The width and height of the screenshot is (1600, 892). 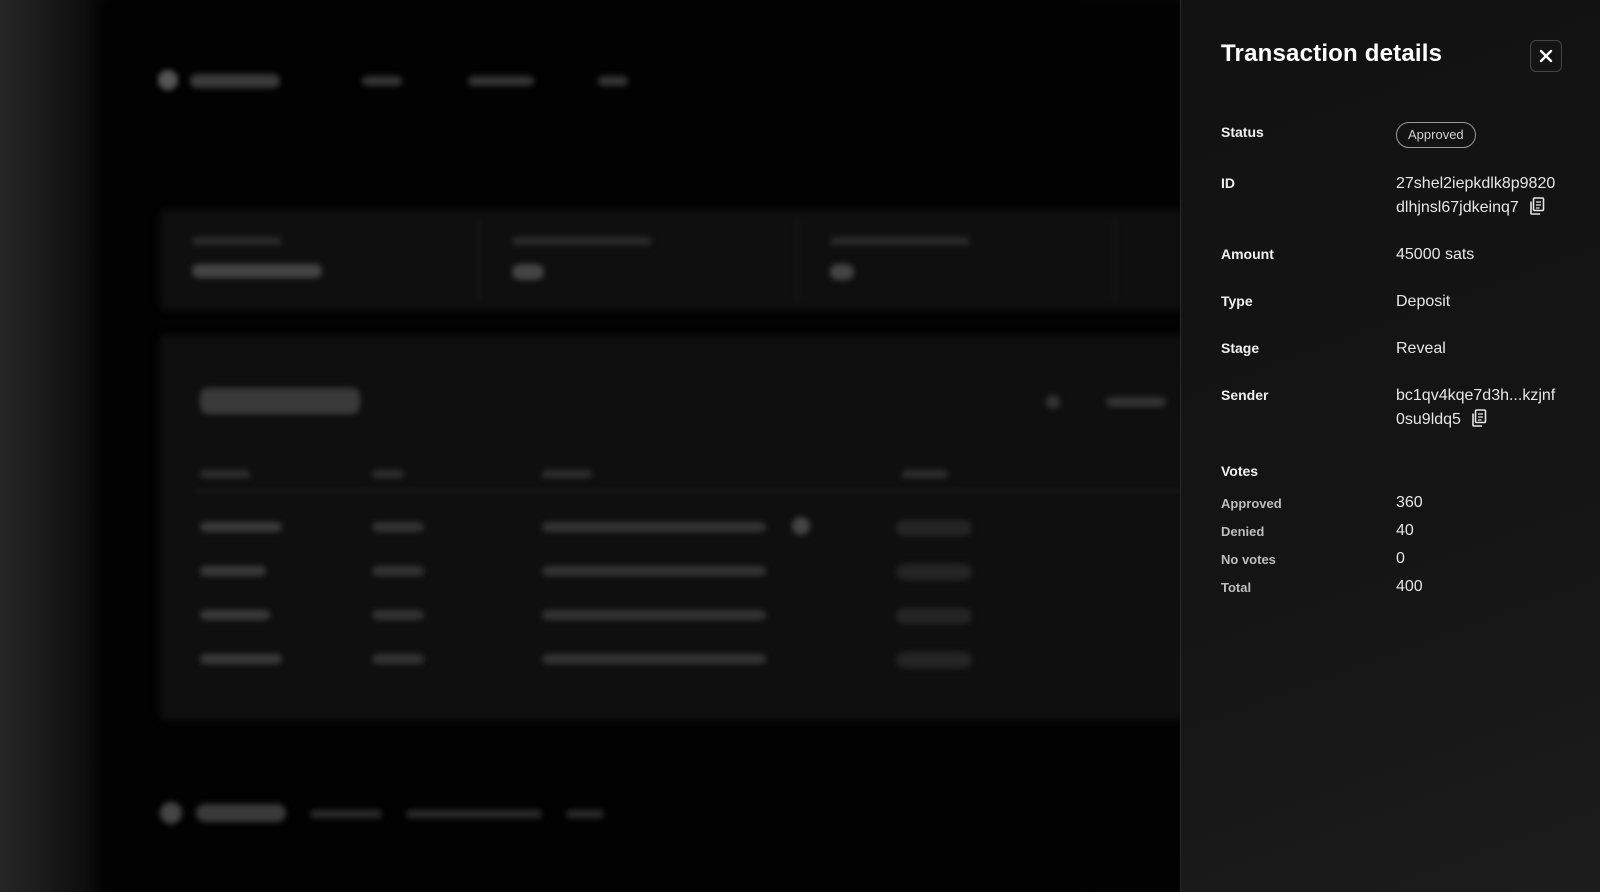 I want to click on background-logo-text, so click(x=235, y=81).